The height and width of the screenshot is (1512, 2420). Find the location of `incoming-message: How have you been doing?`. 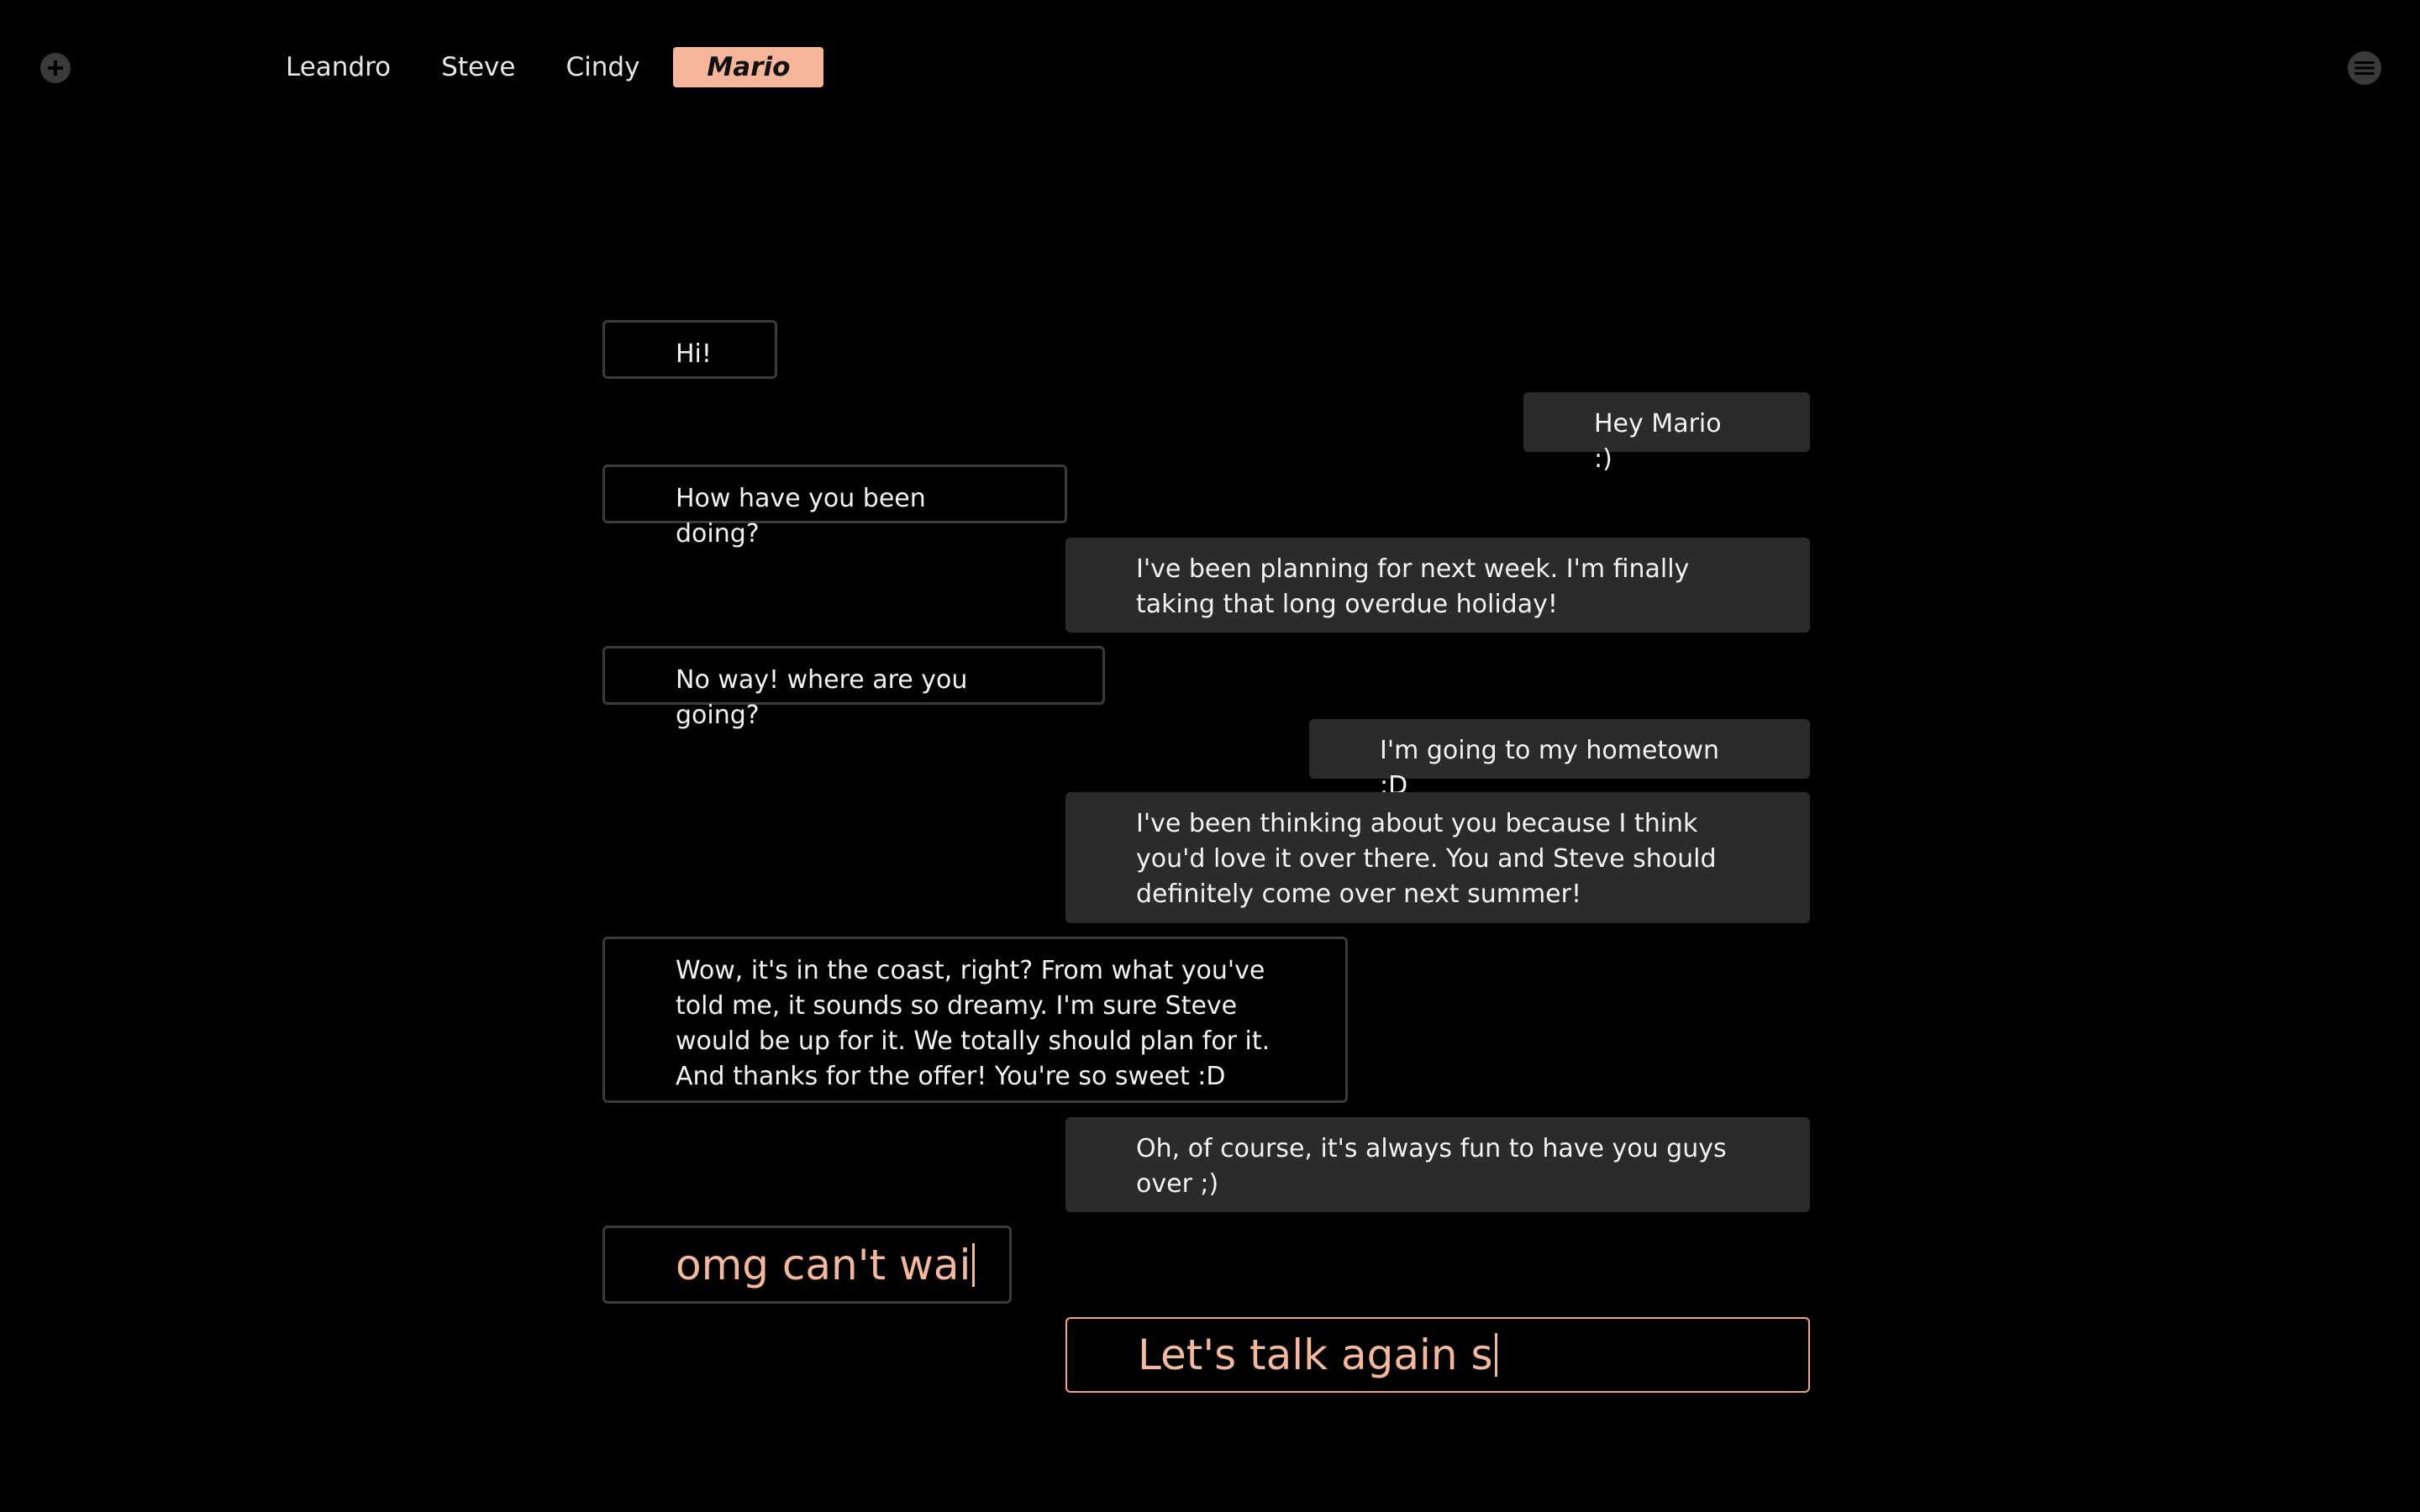

incoming-message: How have you been doing? is located at coordinates (834, 507).